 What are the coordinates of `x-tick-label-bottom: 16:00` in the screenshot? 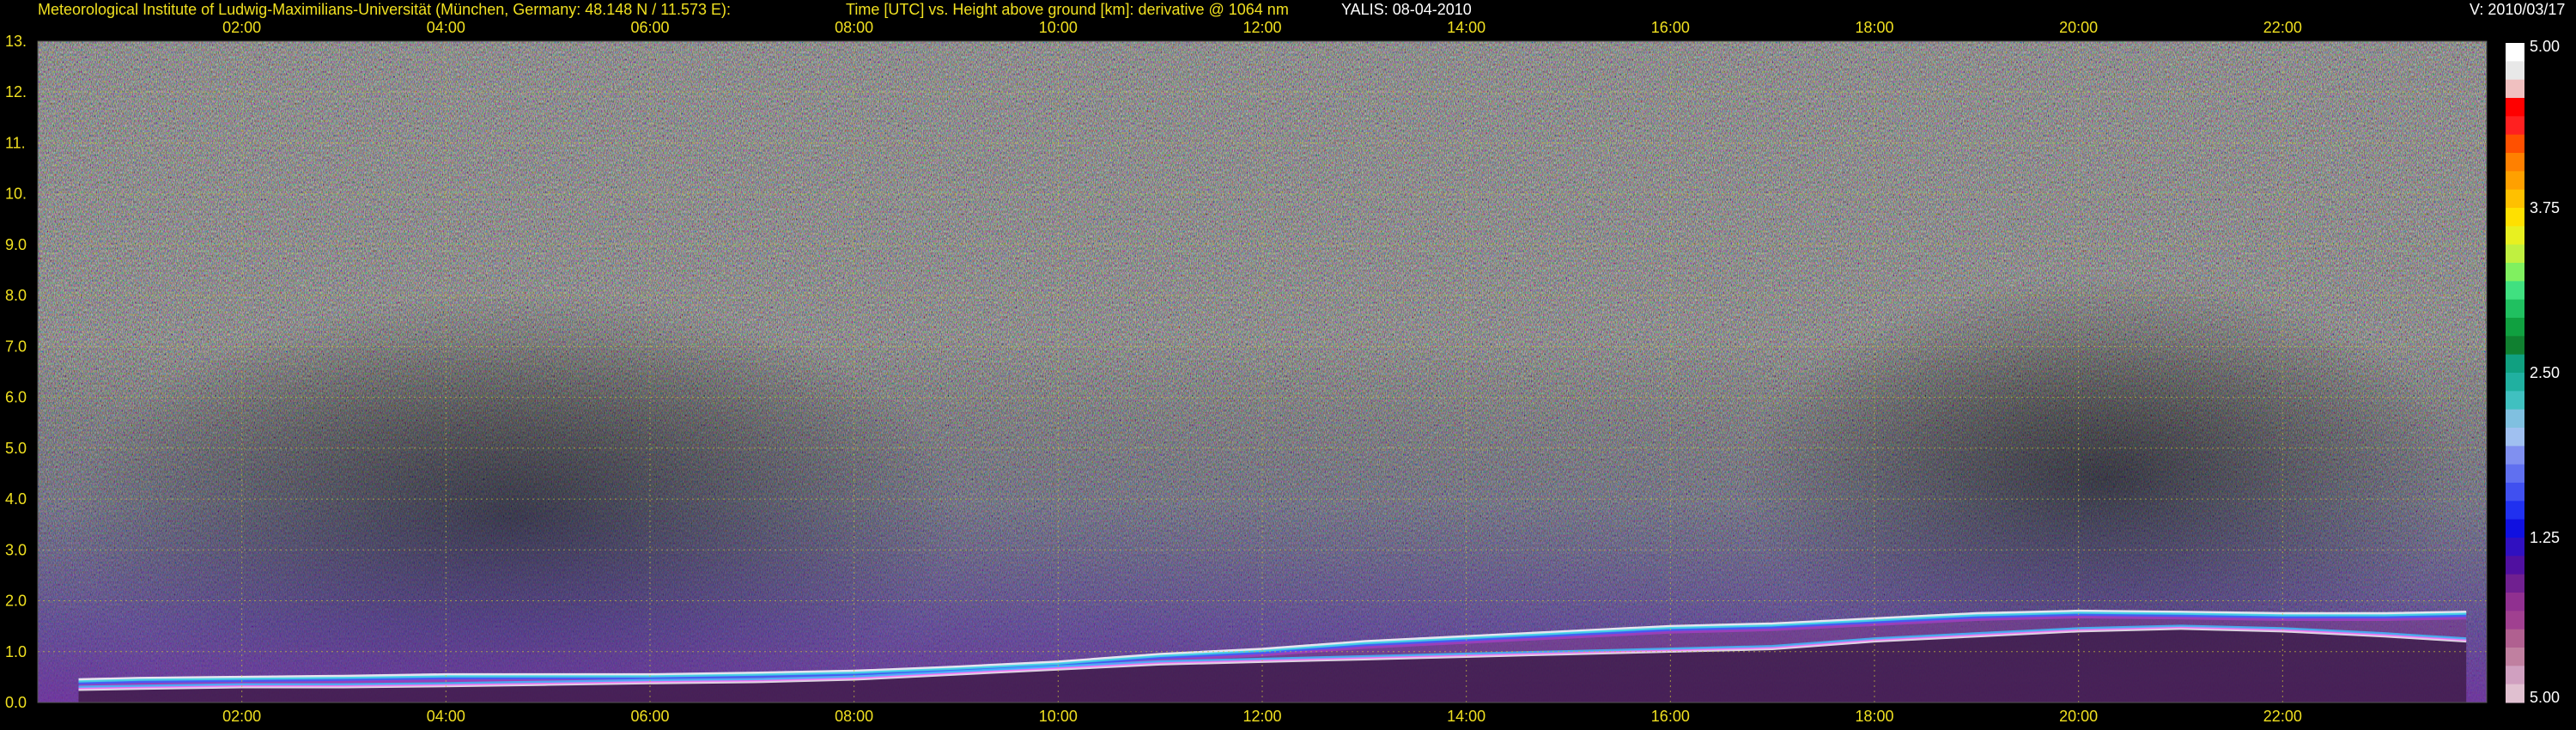 It's located at (1671, 716).